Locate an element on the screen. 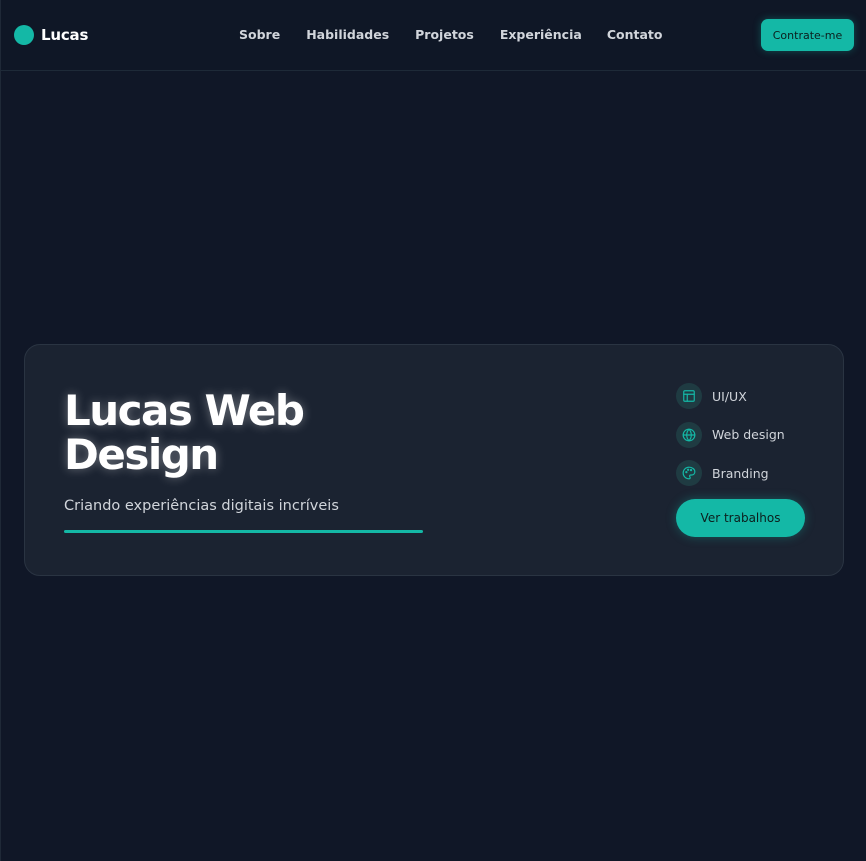  skill-item-web-design: Web design is located at coordinates (730, 434).